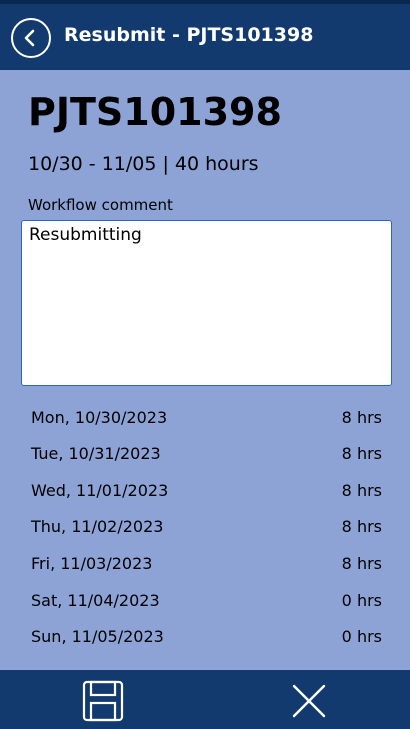 This screenshot has height=729, width=410. Describe the element at coordinates (206, 563) in the screenshot. I see `day-row: Fri, 11/03/2023 8 hrs` at that location.